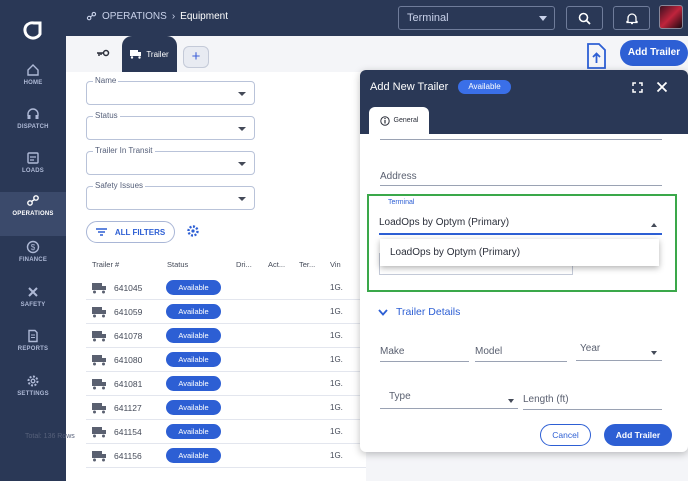 The width and height of the screenshot is (688, 481). I want to click on view-tabs: Trailer + Add Trailer, so click(377, 54).